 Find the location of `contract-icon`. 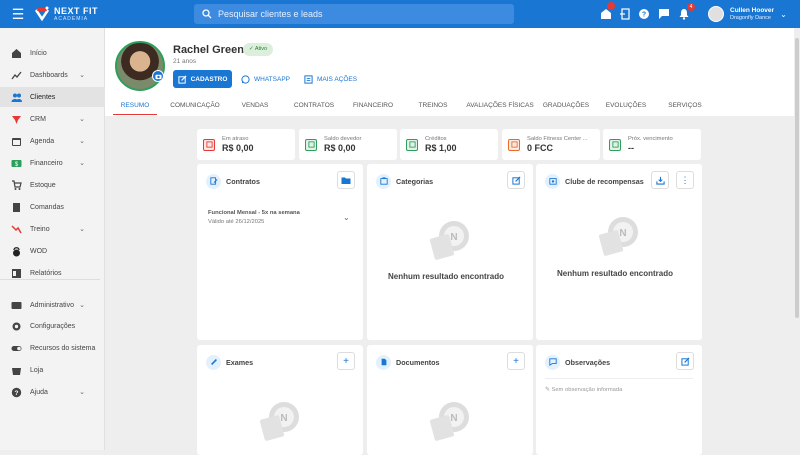

contract-icon is located at coordinates (213, 181).